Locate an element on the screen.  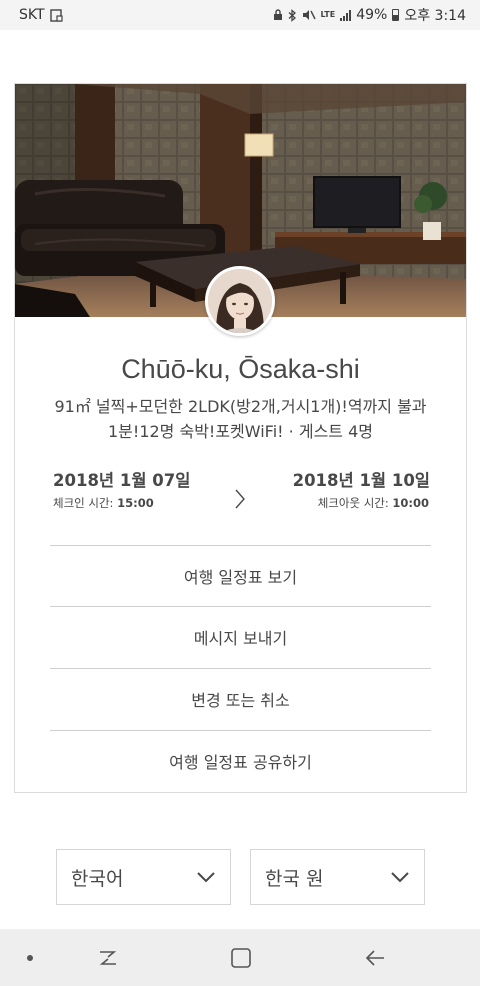
nav-dot-icon is located at coordinates (30, 957).